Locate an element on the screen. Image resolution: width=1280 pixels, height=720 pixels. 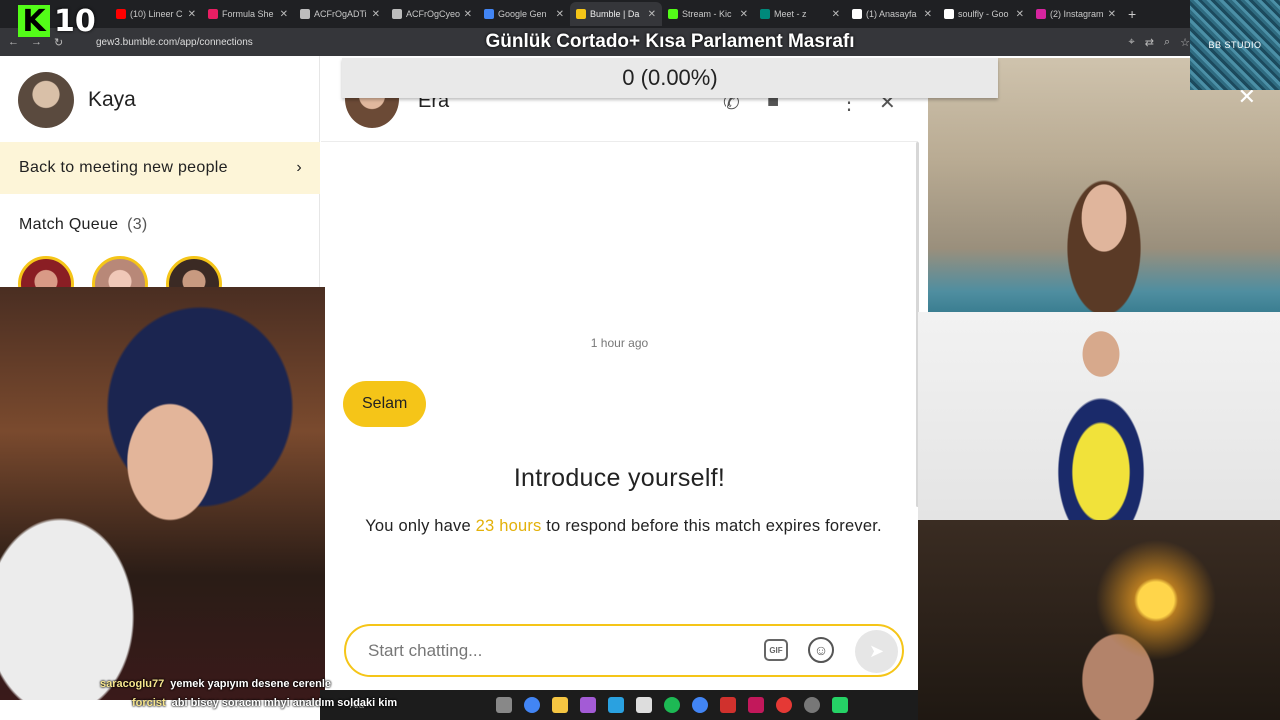
studio-badge: BB STUDIO is located at coordinates (1235, 45).